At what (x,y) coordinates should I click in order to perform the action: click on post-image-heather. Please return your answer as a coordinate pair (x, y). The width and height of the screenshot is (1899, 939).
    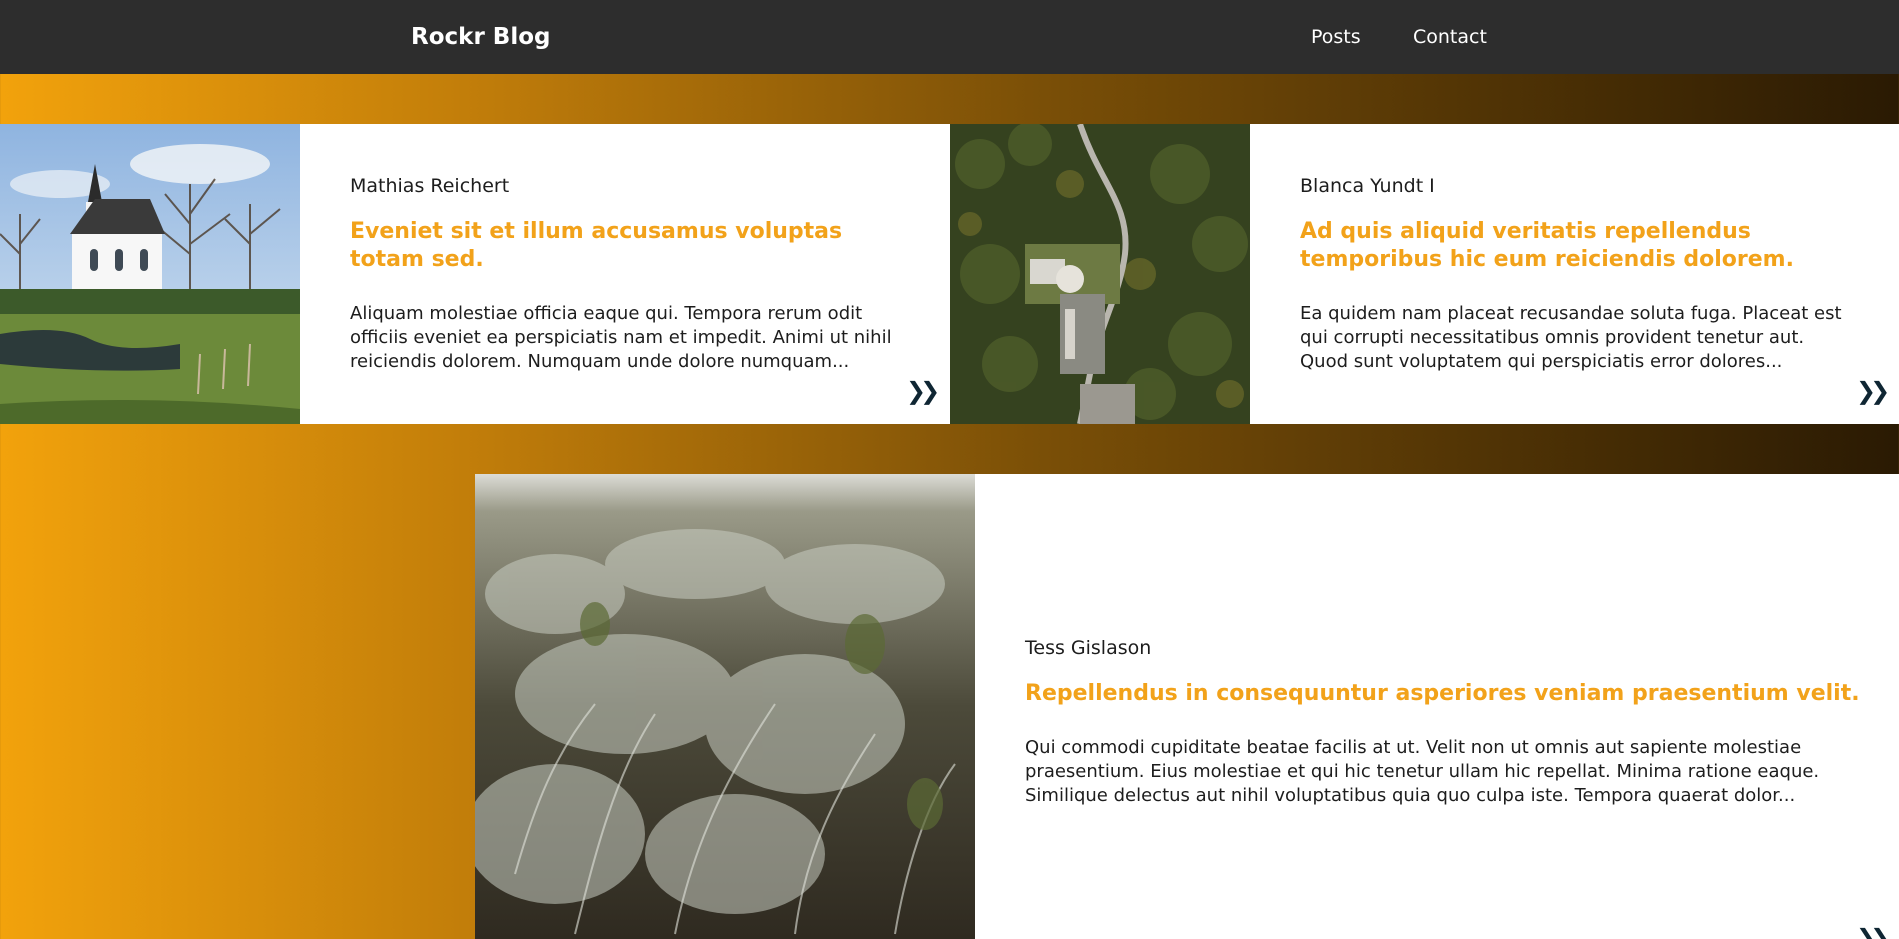
    Looking at the image, I should click on (725, 706).